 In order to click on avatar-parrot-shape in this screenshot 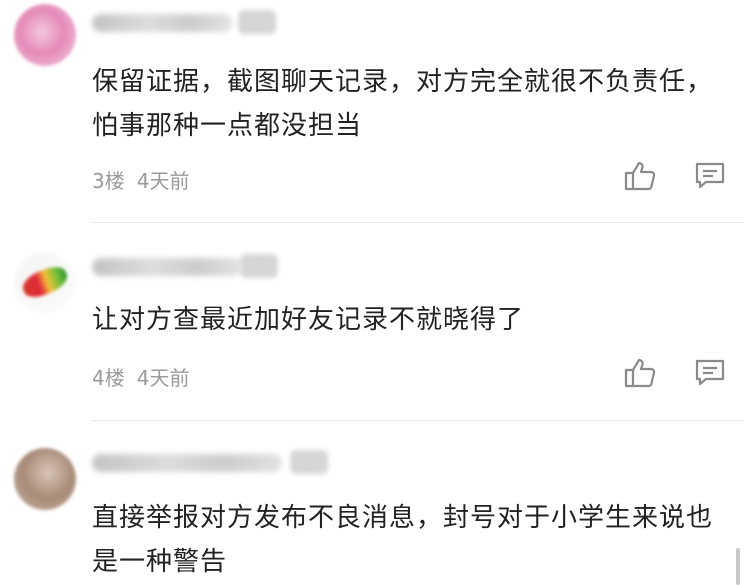, I will do `click(45, 282)`.